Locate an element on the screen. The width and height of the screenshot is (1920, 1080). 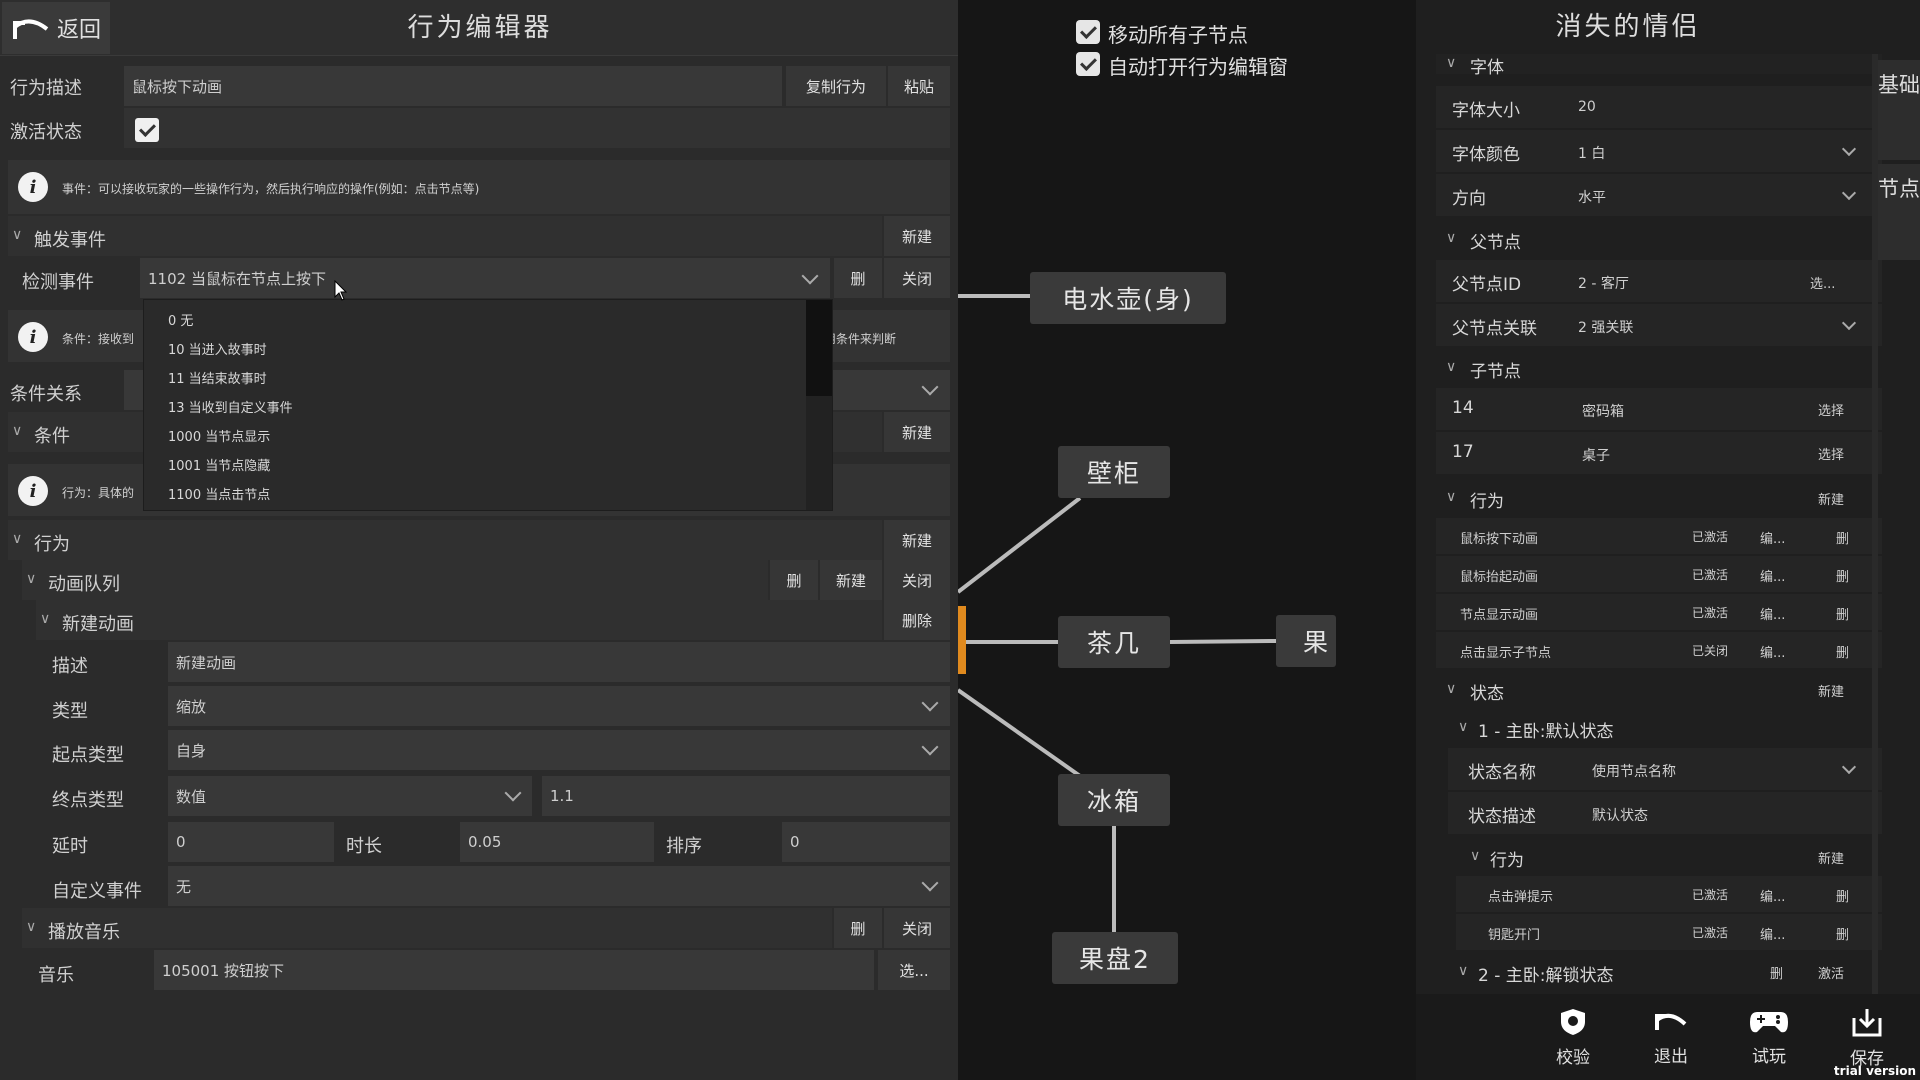
edge is located at coordinates (1020, 733).